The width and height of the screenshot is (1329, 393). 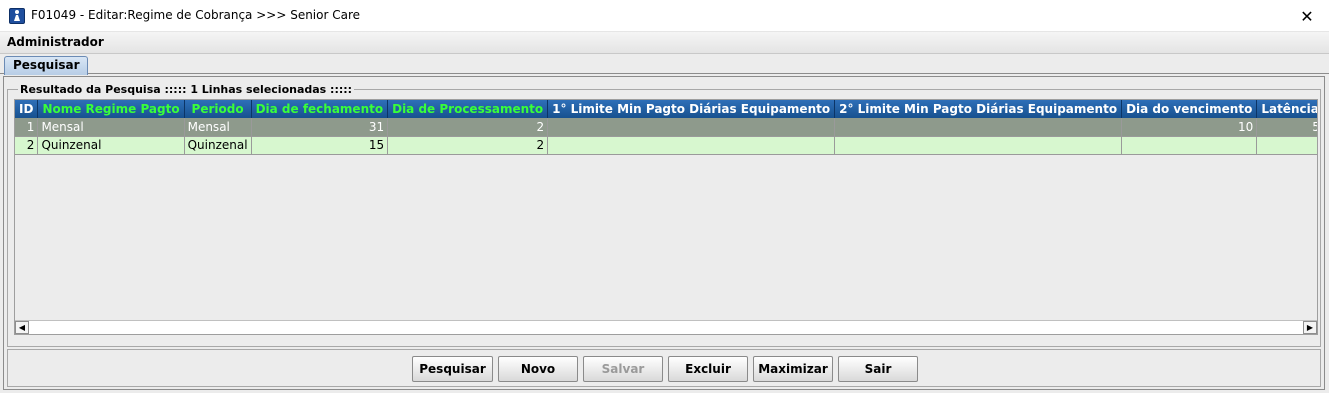 I want to click on cell-nome: Quinzenal, so click(x=111, y=145).